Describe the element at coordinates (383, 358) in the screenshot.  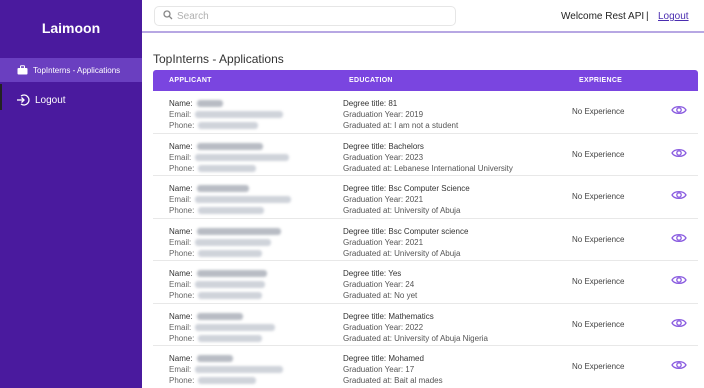
I see `degree-title: Degree title: Mohamed` at that location.